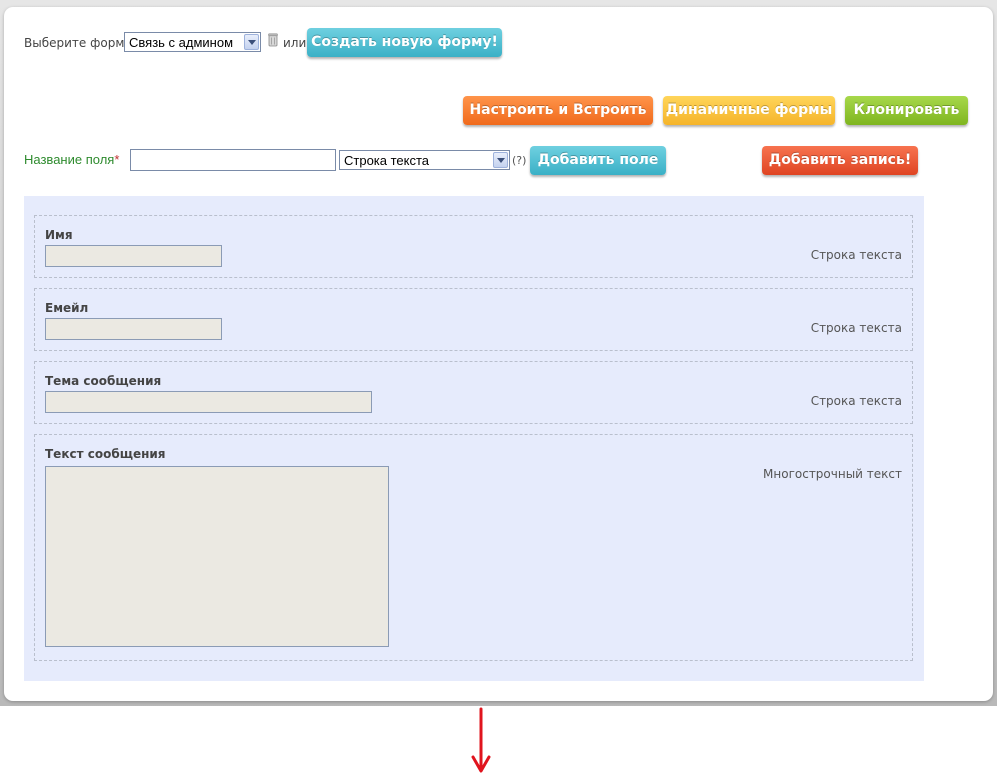  I want to click on field-row: Емейл Строка текста, so click(473, 319).